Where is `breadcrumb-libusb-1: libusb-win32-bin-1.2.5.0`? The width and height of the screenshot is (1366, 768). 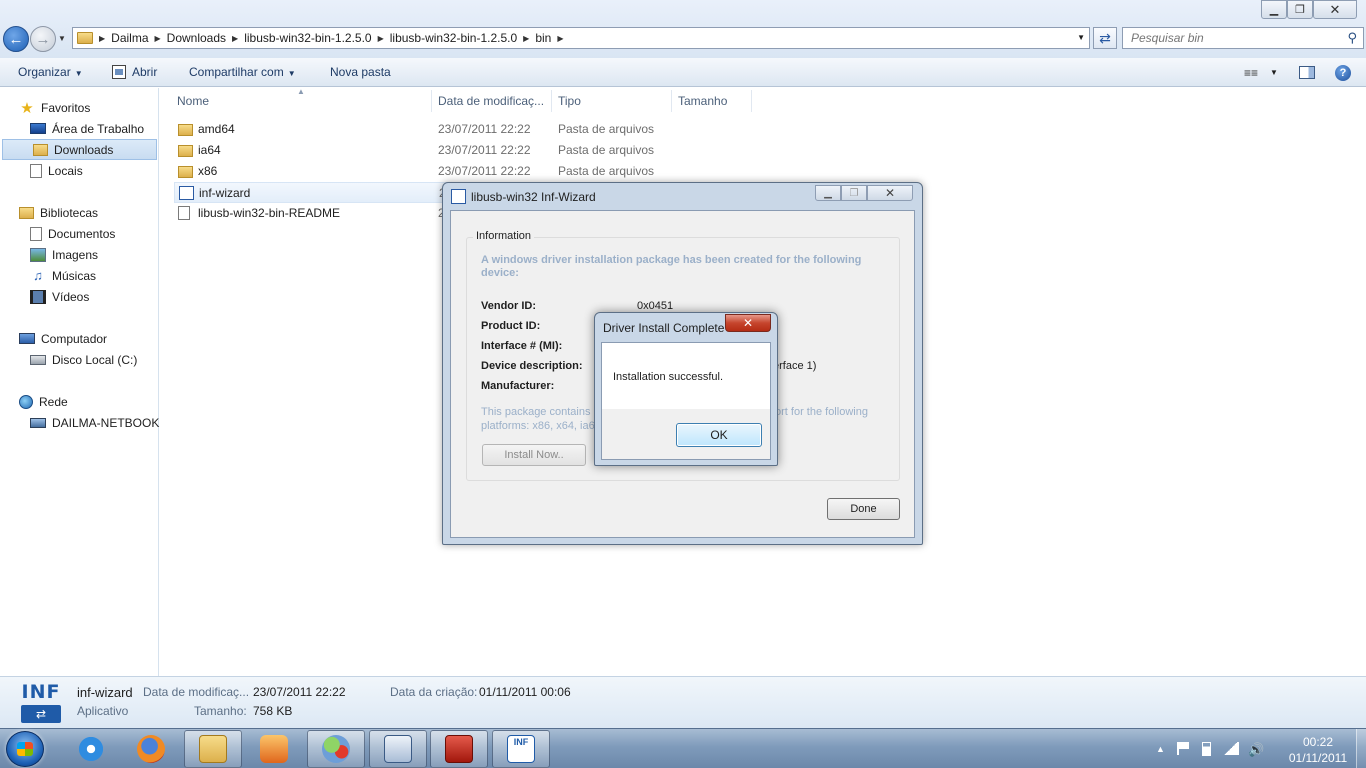
breadcrumb-libusb-1: libusb-win32-bin-1.2.5.0 is located at coordinates (307, 38).